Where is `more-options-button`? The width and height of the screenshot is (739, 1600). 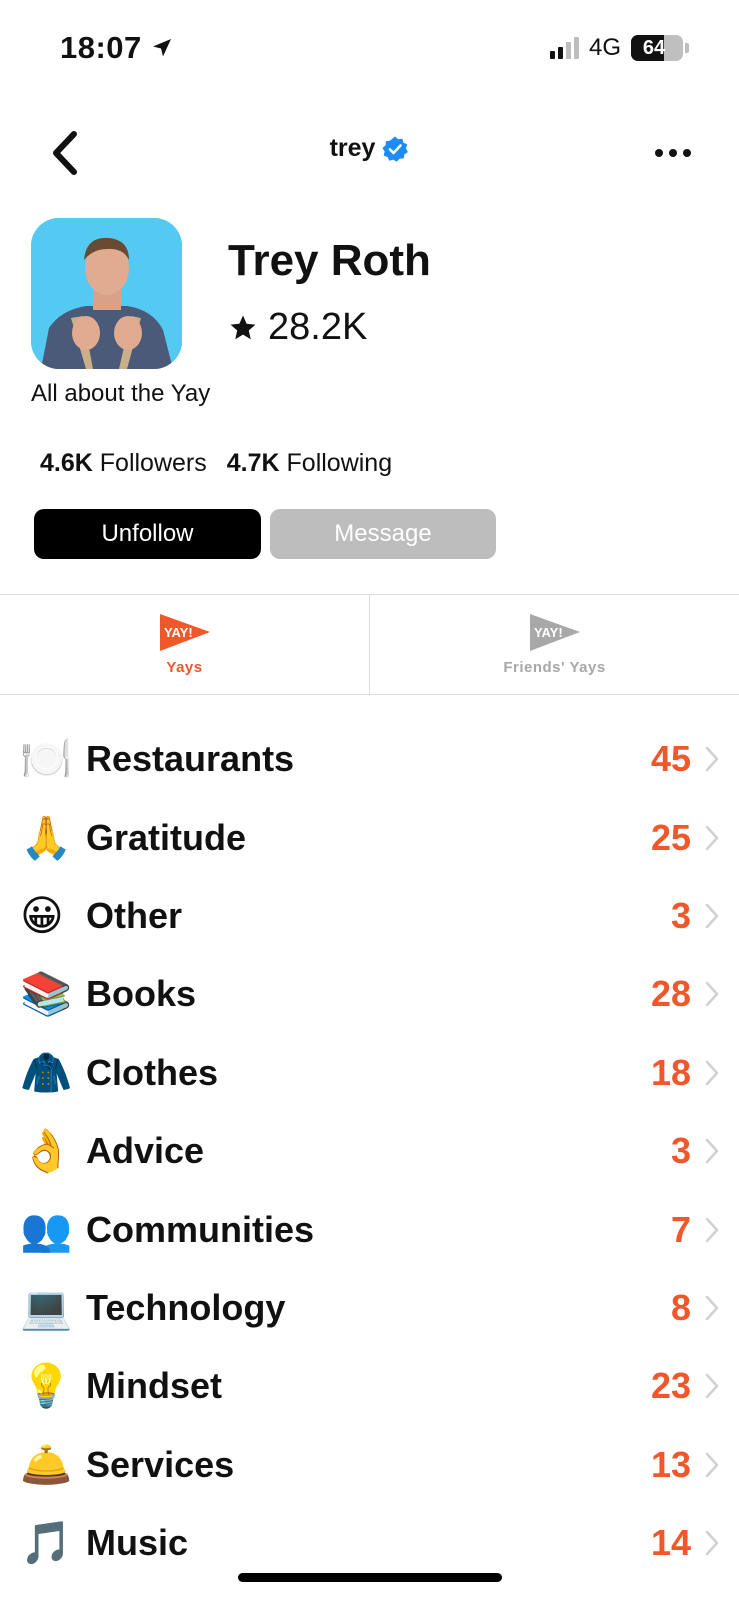
more-options-button is located at coordinates (673, 153).